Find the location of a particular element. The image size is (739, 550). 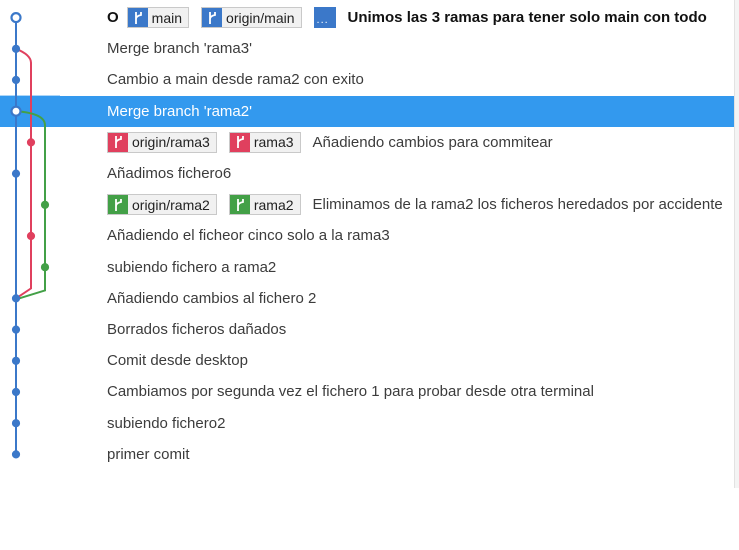

branch-ref-label: origin/rama2 is located at coordinates (171, 204).